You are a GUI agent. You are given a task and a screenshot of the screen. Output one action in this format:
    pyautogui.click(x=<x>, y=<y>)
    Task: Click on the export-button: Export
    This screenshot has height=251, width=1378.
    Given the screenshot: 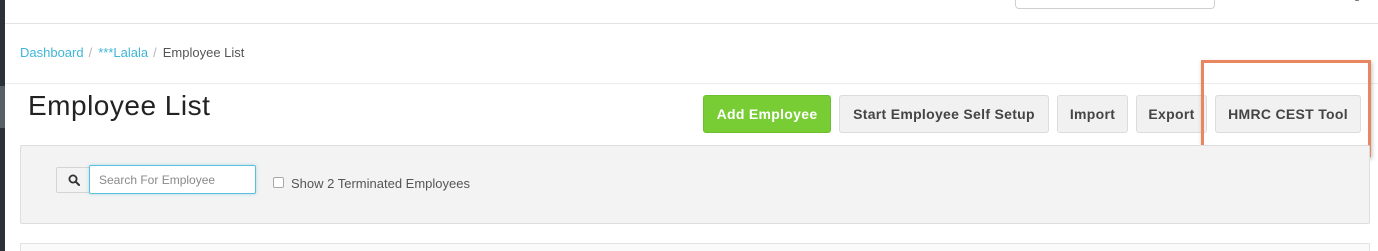 What is the action you would take?
    pyautogui.click(x=1171, y=114)
    